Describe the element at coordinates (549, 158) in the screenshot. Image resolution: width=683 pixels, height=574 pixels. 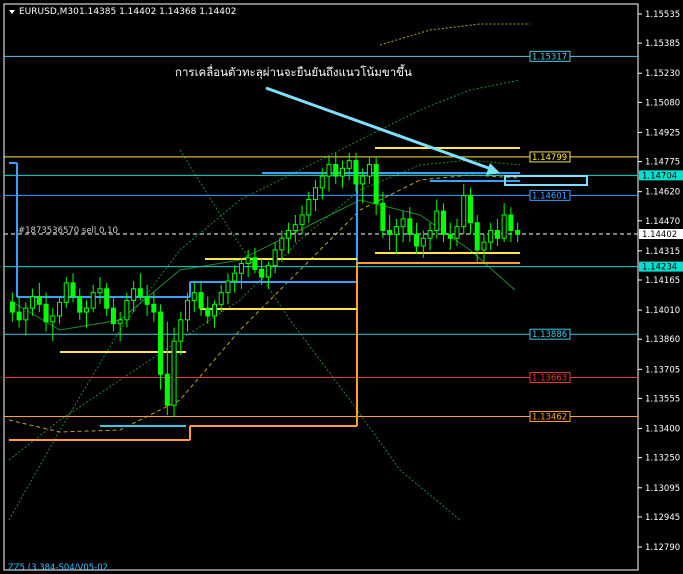
I see `price-tag-text: 1.14799` at that location.